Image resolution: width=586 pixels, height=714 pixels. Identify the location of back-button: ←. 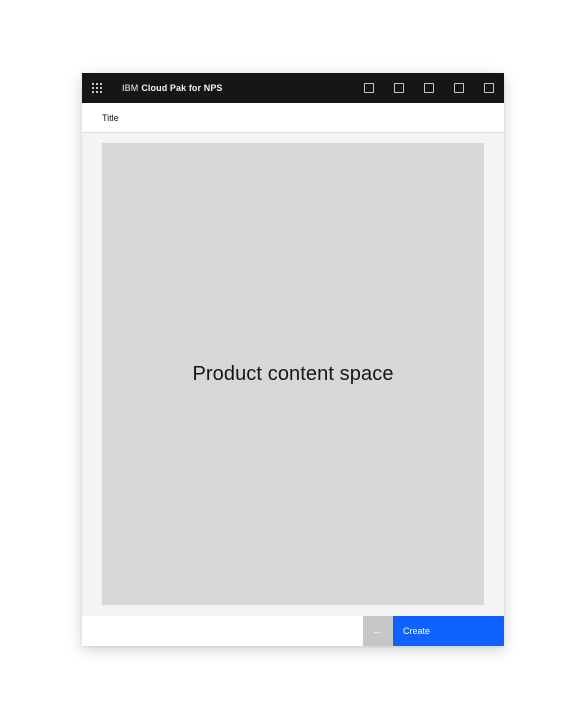
(378, 631).